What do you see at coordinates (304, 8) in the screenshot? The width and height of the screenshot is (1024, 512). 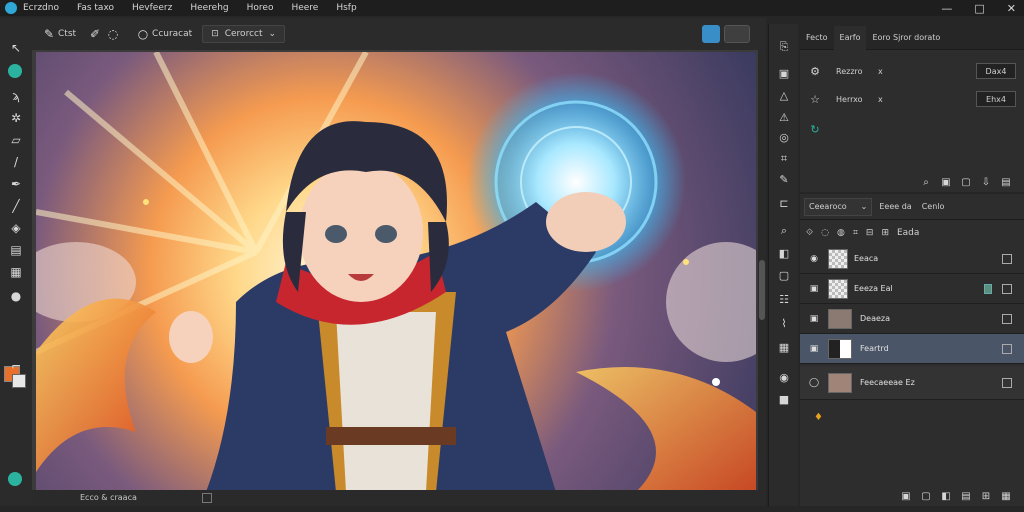 I see `menu-item-6: Heere` at bounding box center [304, 8].